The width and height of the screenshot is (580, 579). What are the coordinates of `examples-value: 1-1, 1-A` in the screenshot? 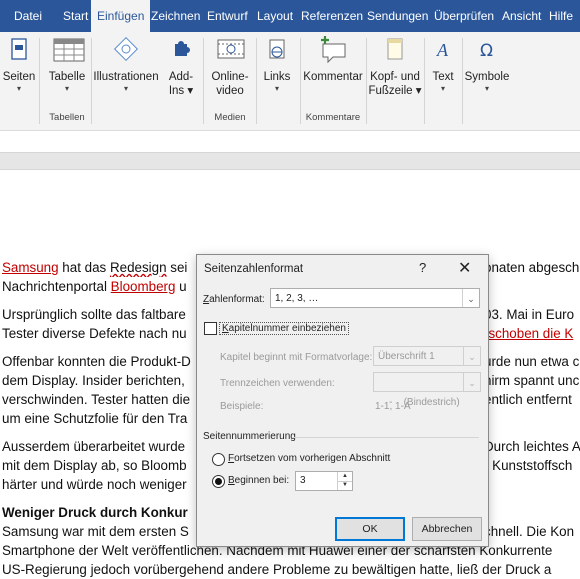 It's located at (393, 406).